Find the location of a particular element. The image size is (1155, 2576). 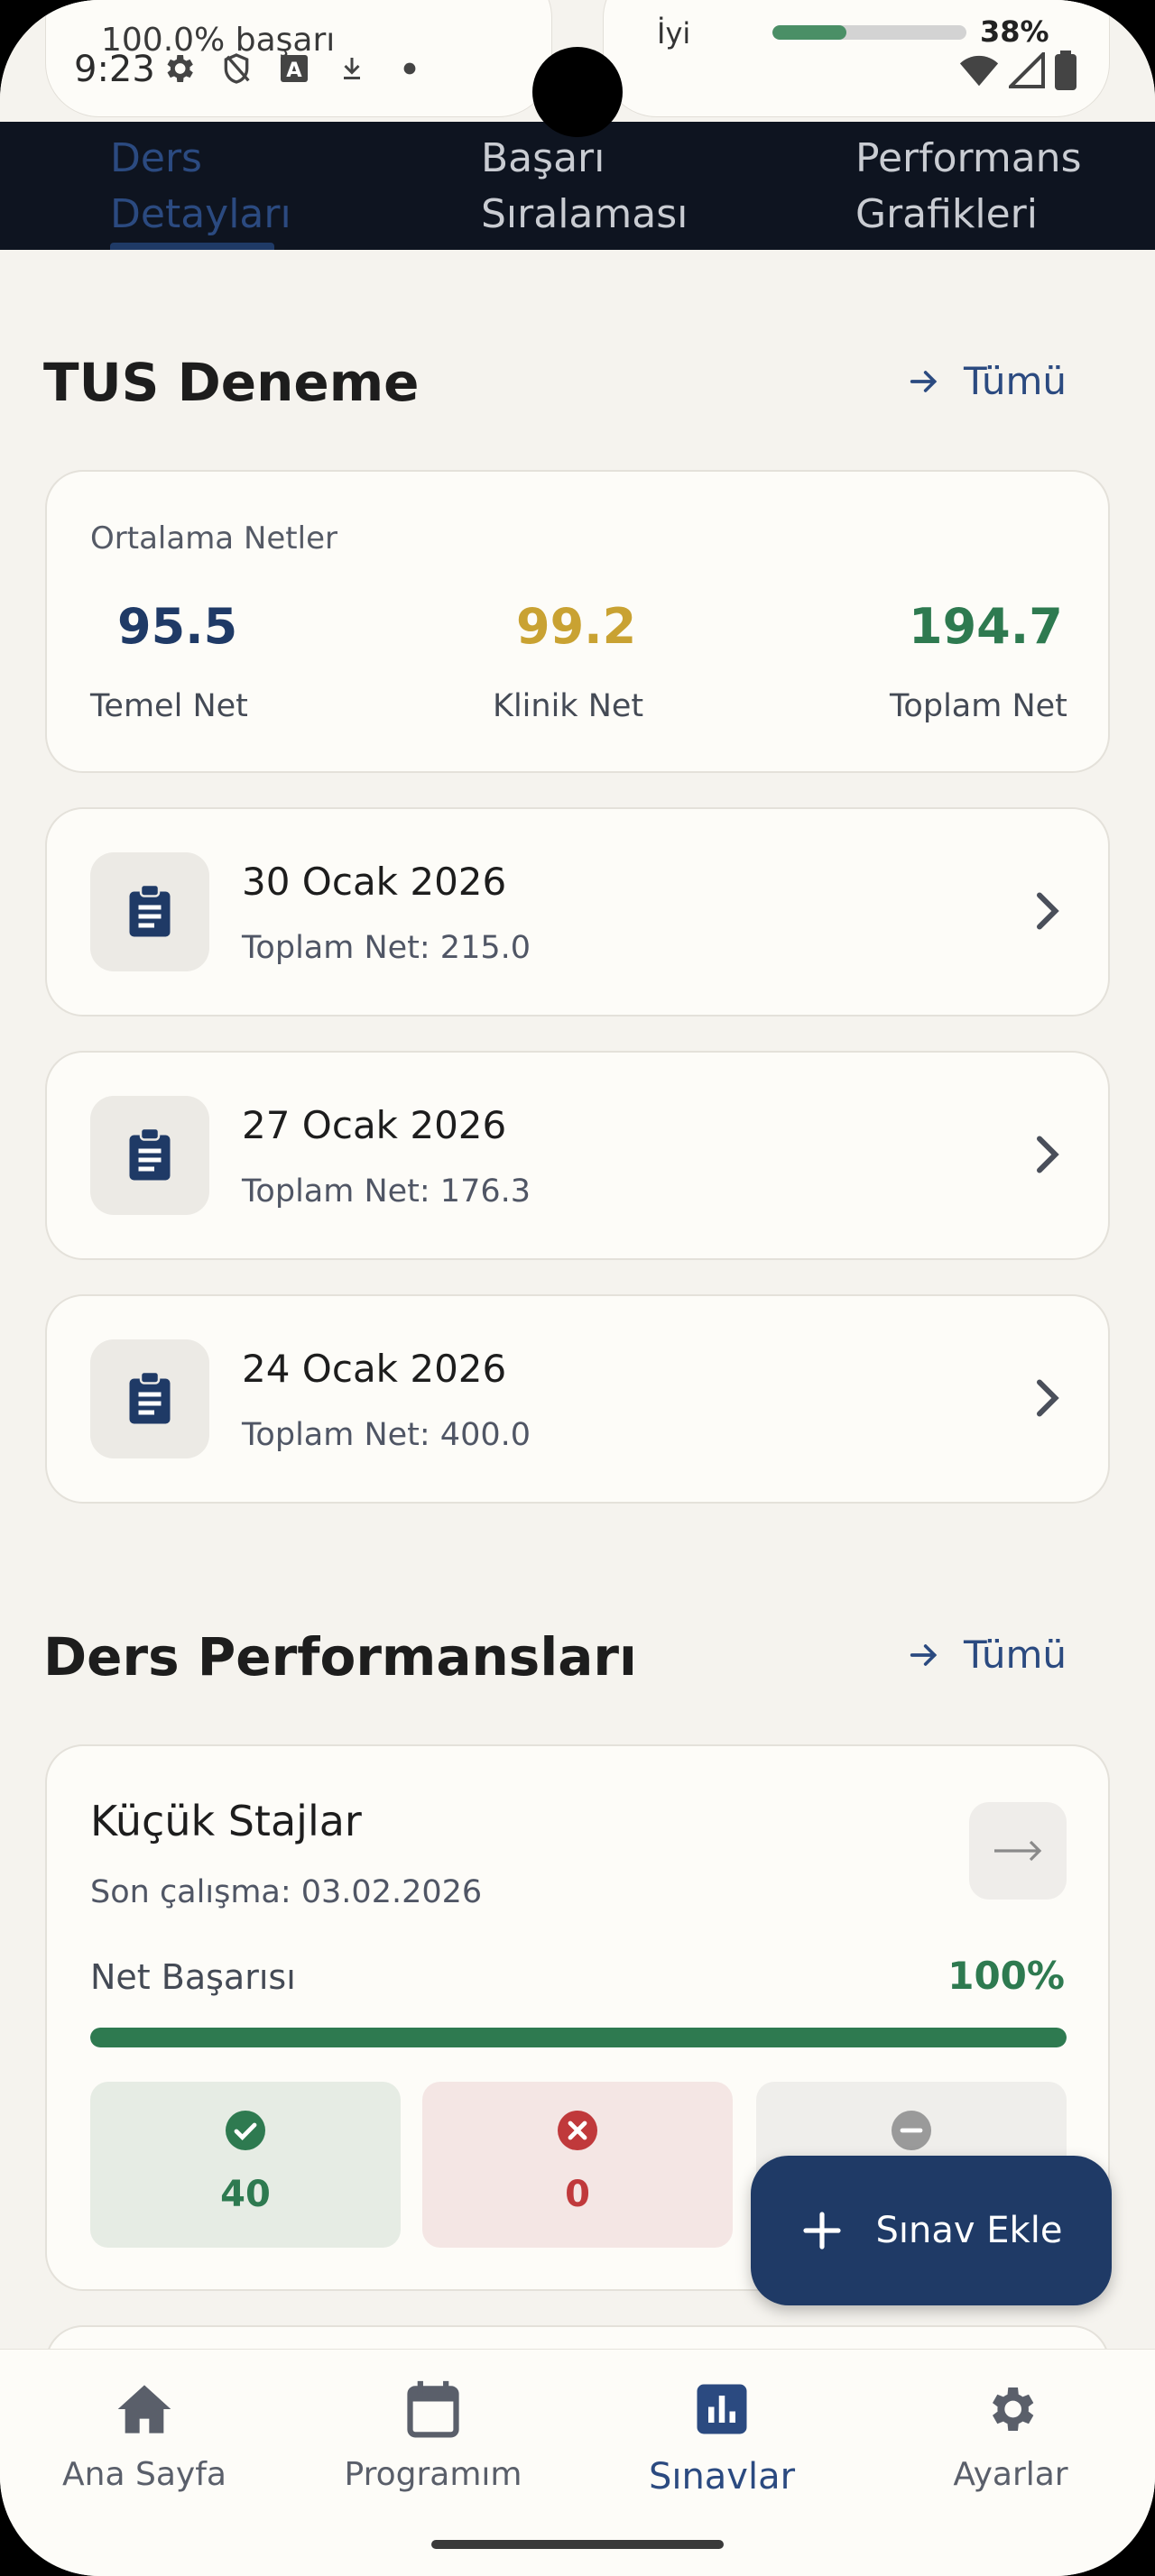

nav-settings-label: Ayarlar is located at coordinates (1011, 2474).